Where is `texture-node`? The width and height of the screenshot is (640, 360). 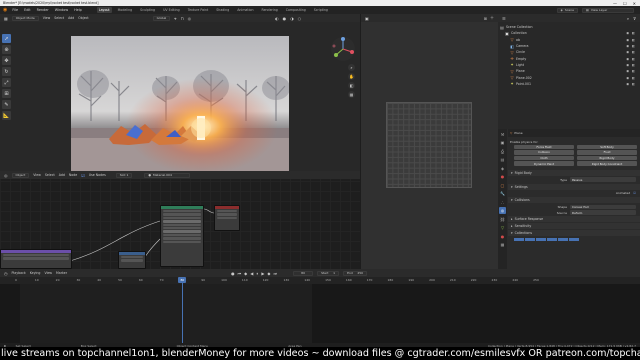
texture-node is located at coordinates (36, 259).